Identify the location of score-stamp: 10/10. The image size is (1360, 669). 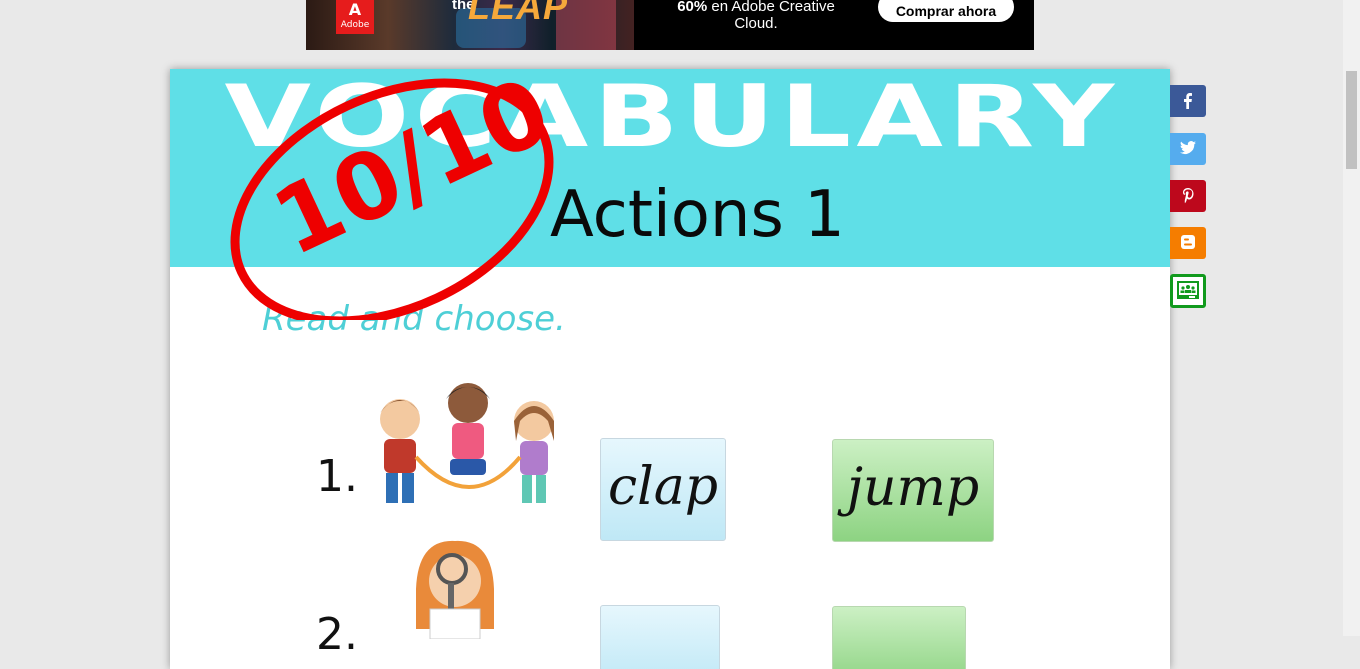
(398, 195).